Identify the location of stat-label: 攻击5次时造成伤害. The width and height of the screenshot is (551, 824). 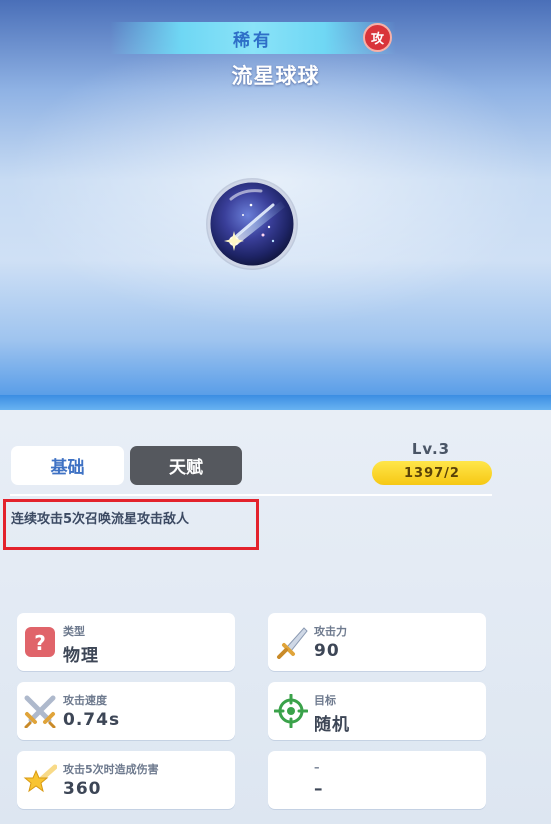
(111, 769).